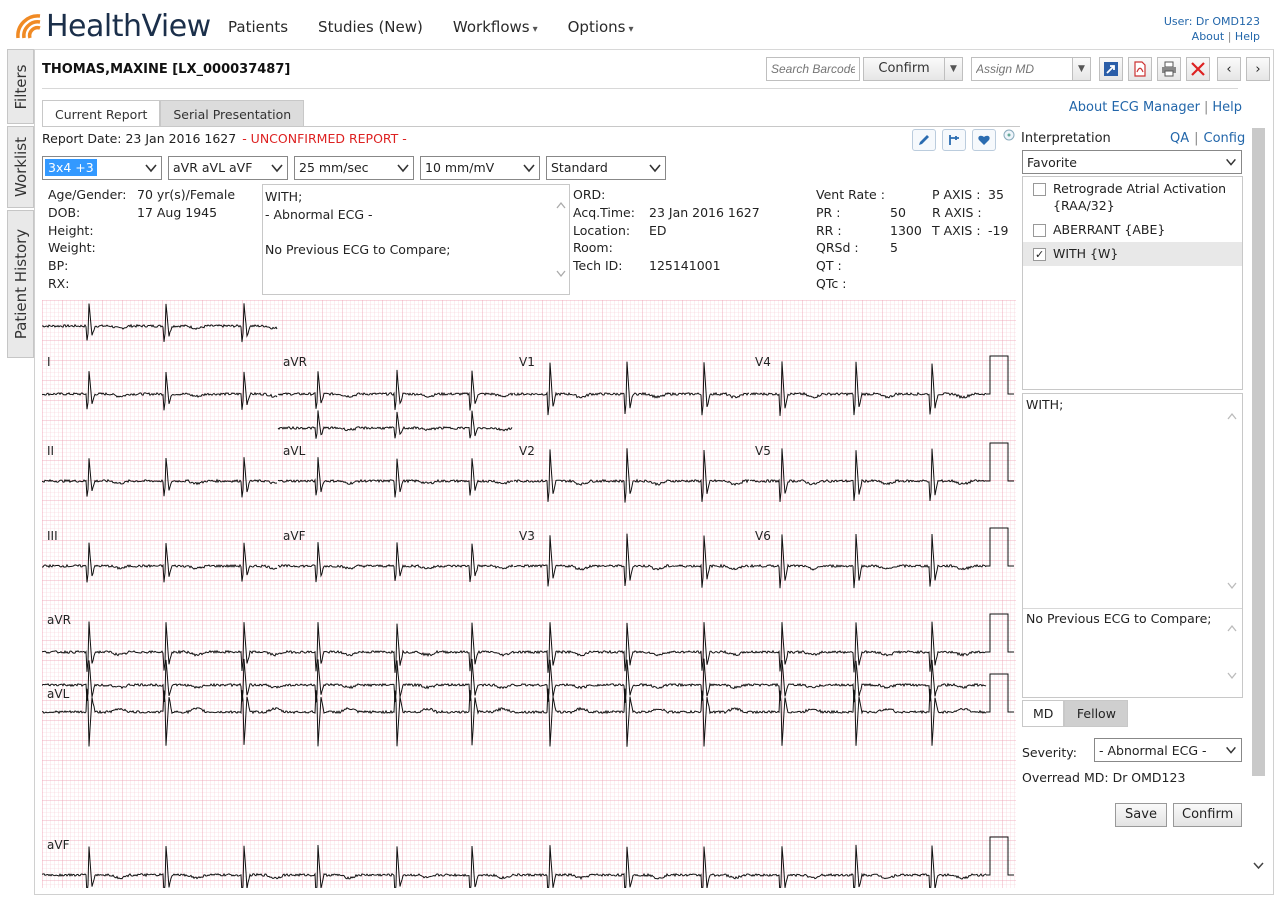  What do you see at coordinates (319, 214) in the screenshot?
I see `comment-line: - Abnormal ECG -` at bounding box center [319, 214].